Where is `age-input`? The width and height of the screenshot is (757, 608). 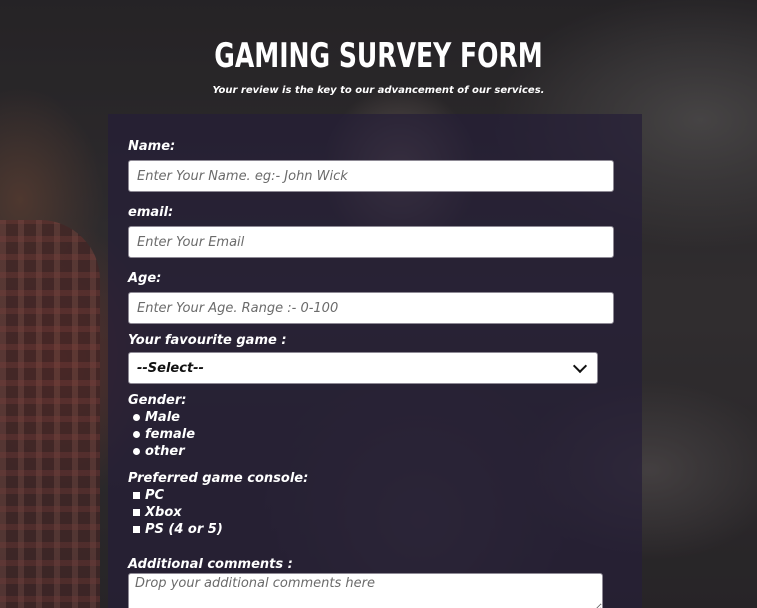 age-input is located at coordinates (371, 308).